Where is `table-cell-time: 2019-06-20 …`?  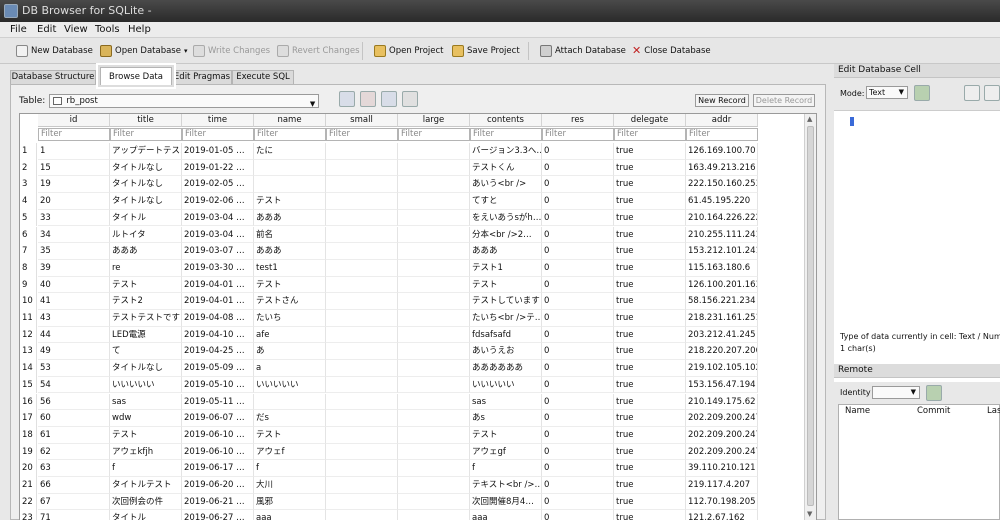 table-cell-time: 2019-06-20 … is located at coordinates (218, 485).